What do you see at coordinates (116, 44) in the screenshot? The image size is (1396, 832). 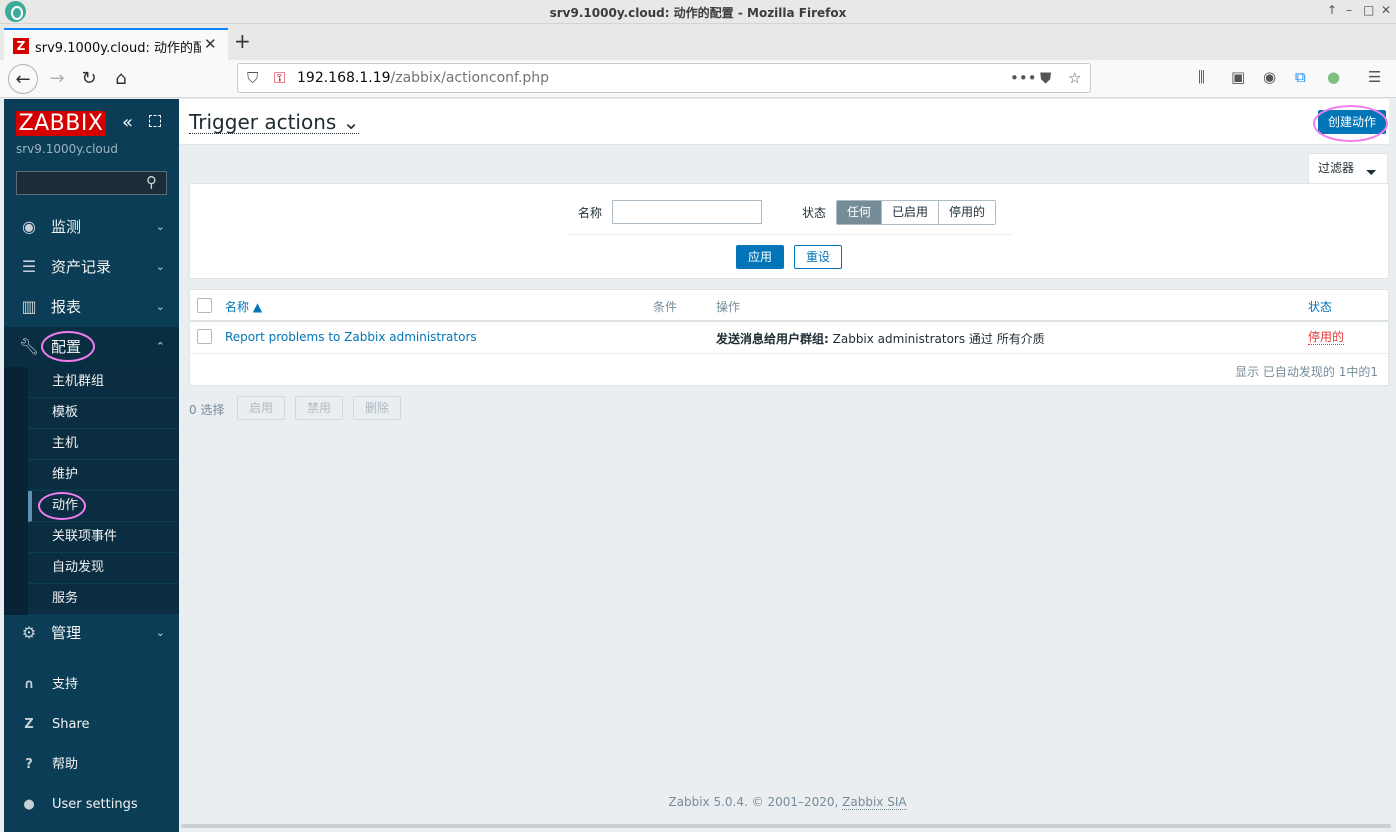 I see `browser-tab: Z srv9.1000y.cloud: 动作的配置 ✕` at bounding box center [116, 44].